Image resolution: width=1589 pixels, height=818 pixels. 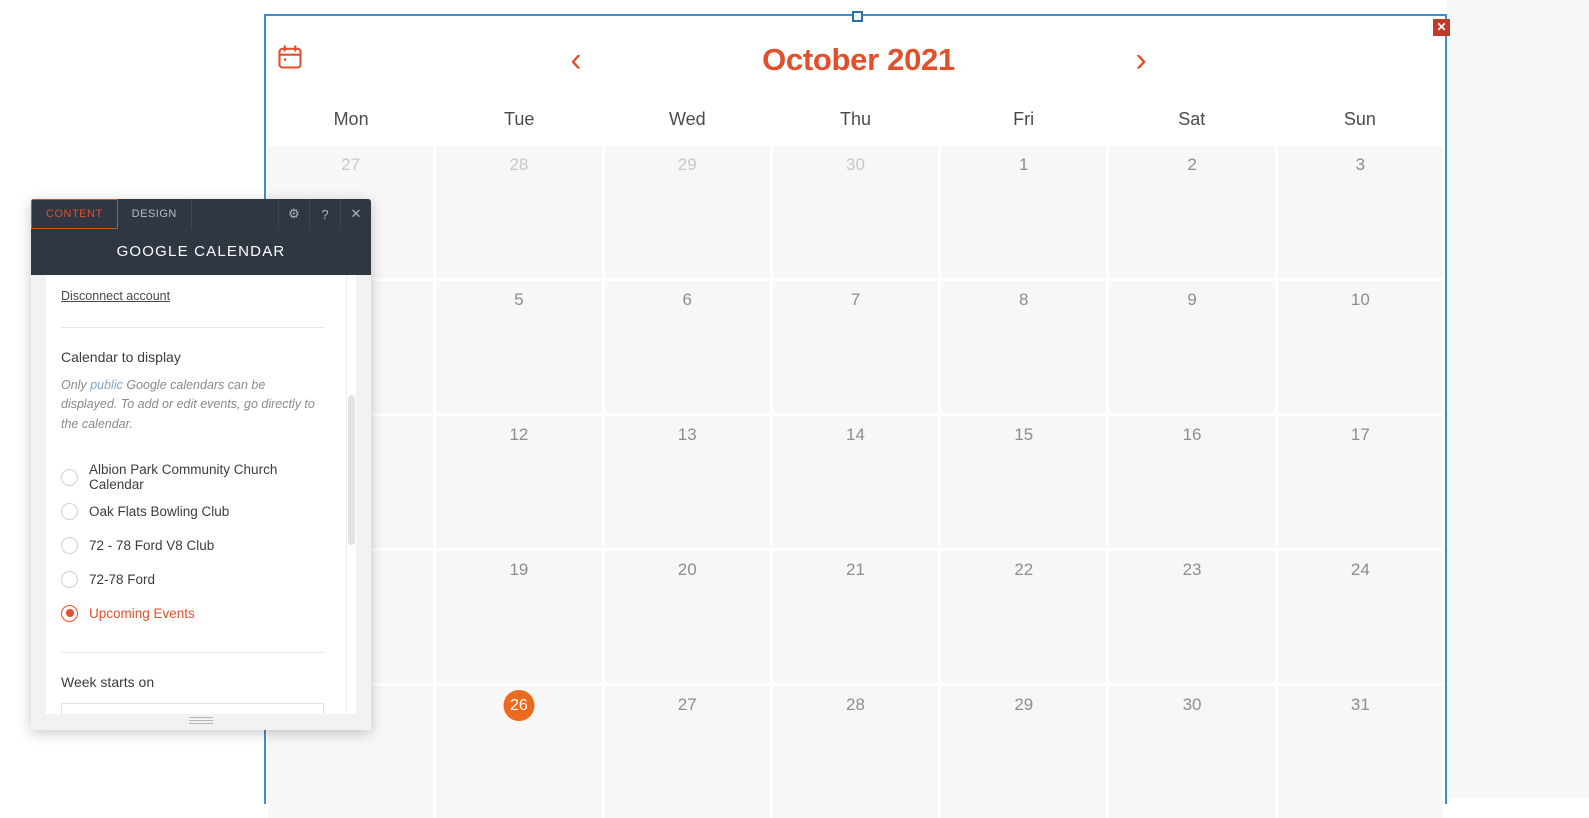 What do you see at coordinates (519, 347) in the screenshot?
I see `day-cell: 5` at bounding box center [519, 347].